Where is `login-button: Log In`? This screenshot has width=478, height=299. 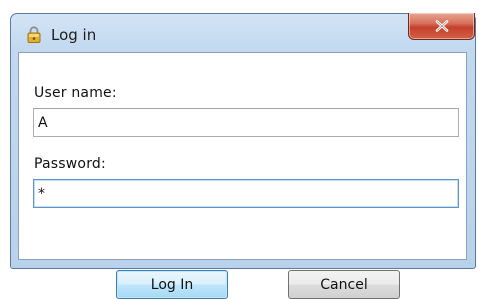 login-button: Log In is located at coordinates (172, 284).